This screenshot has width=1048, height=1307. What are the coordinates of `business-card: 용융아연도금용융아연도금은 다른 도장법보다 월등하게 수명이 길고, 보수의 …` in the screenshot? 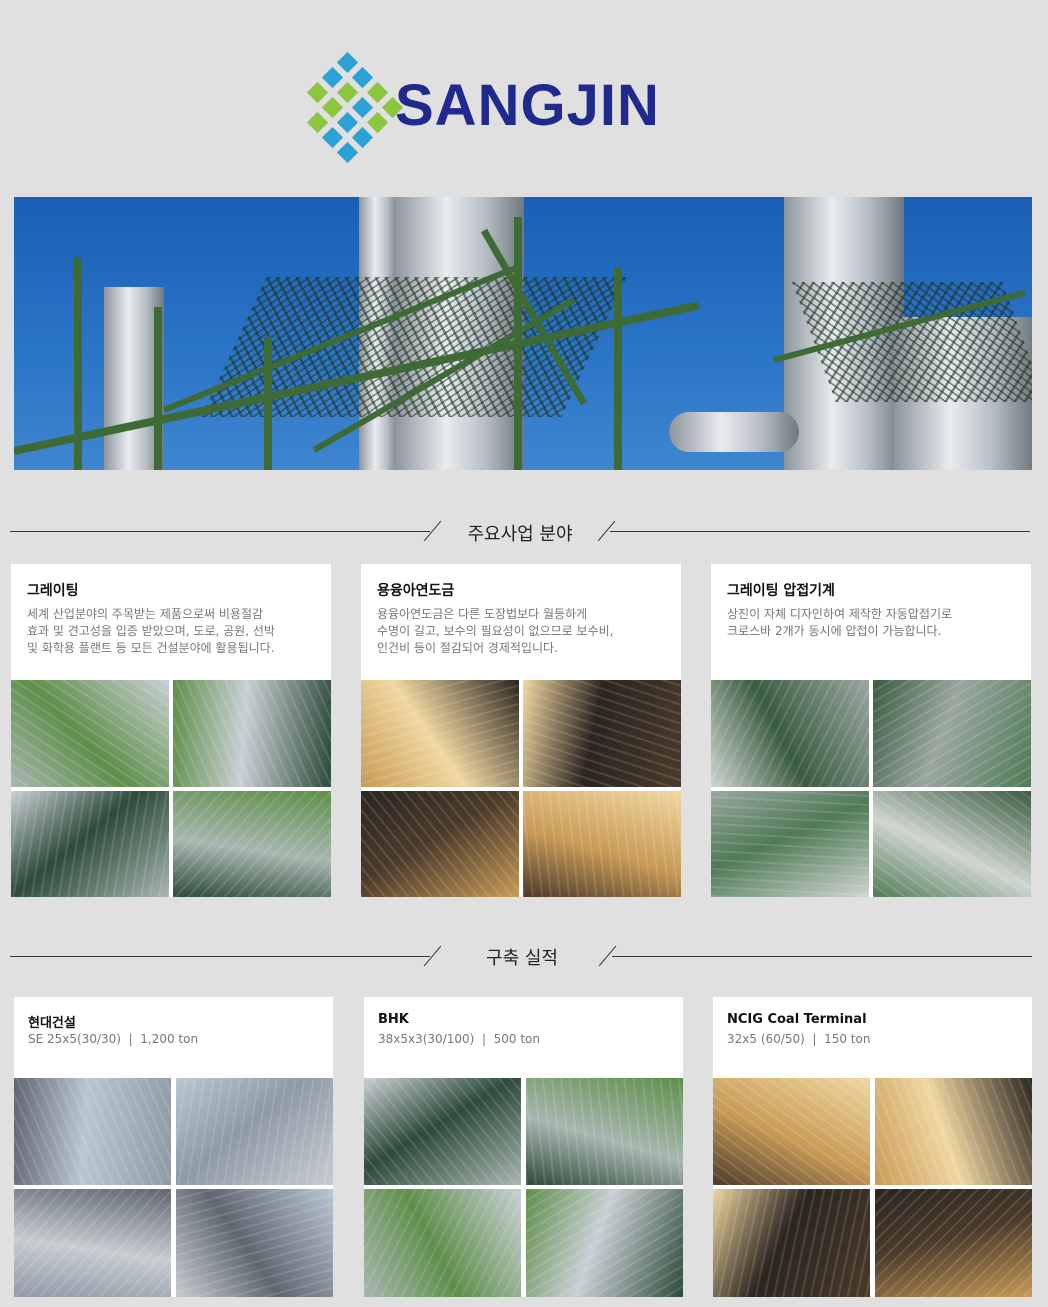 It's located at (521, 730).